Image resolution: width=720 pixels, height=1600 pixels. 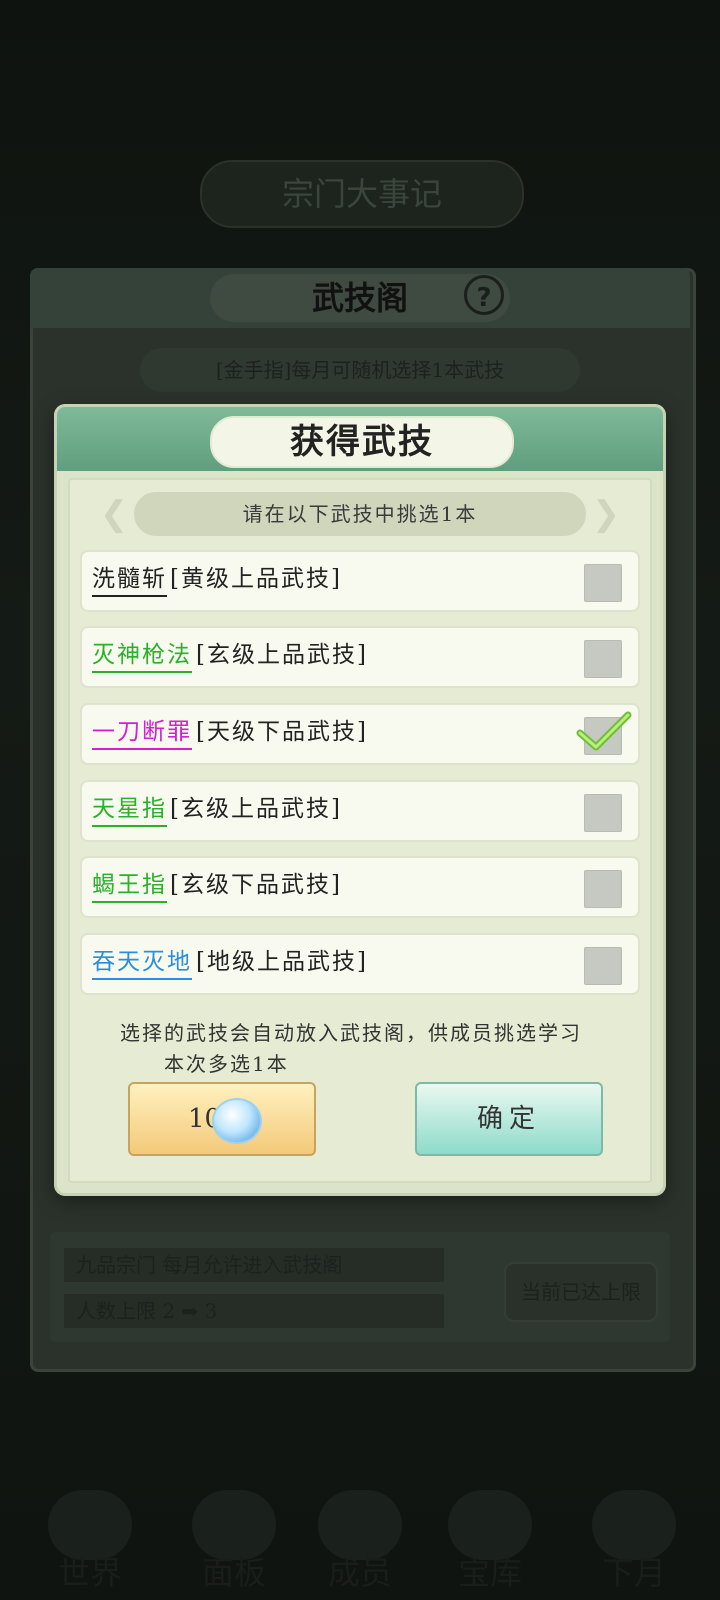 I want to click on reroll-cost-button: 10, so click(x=222, y=1119).